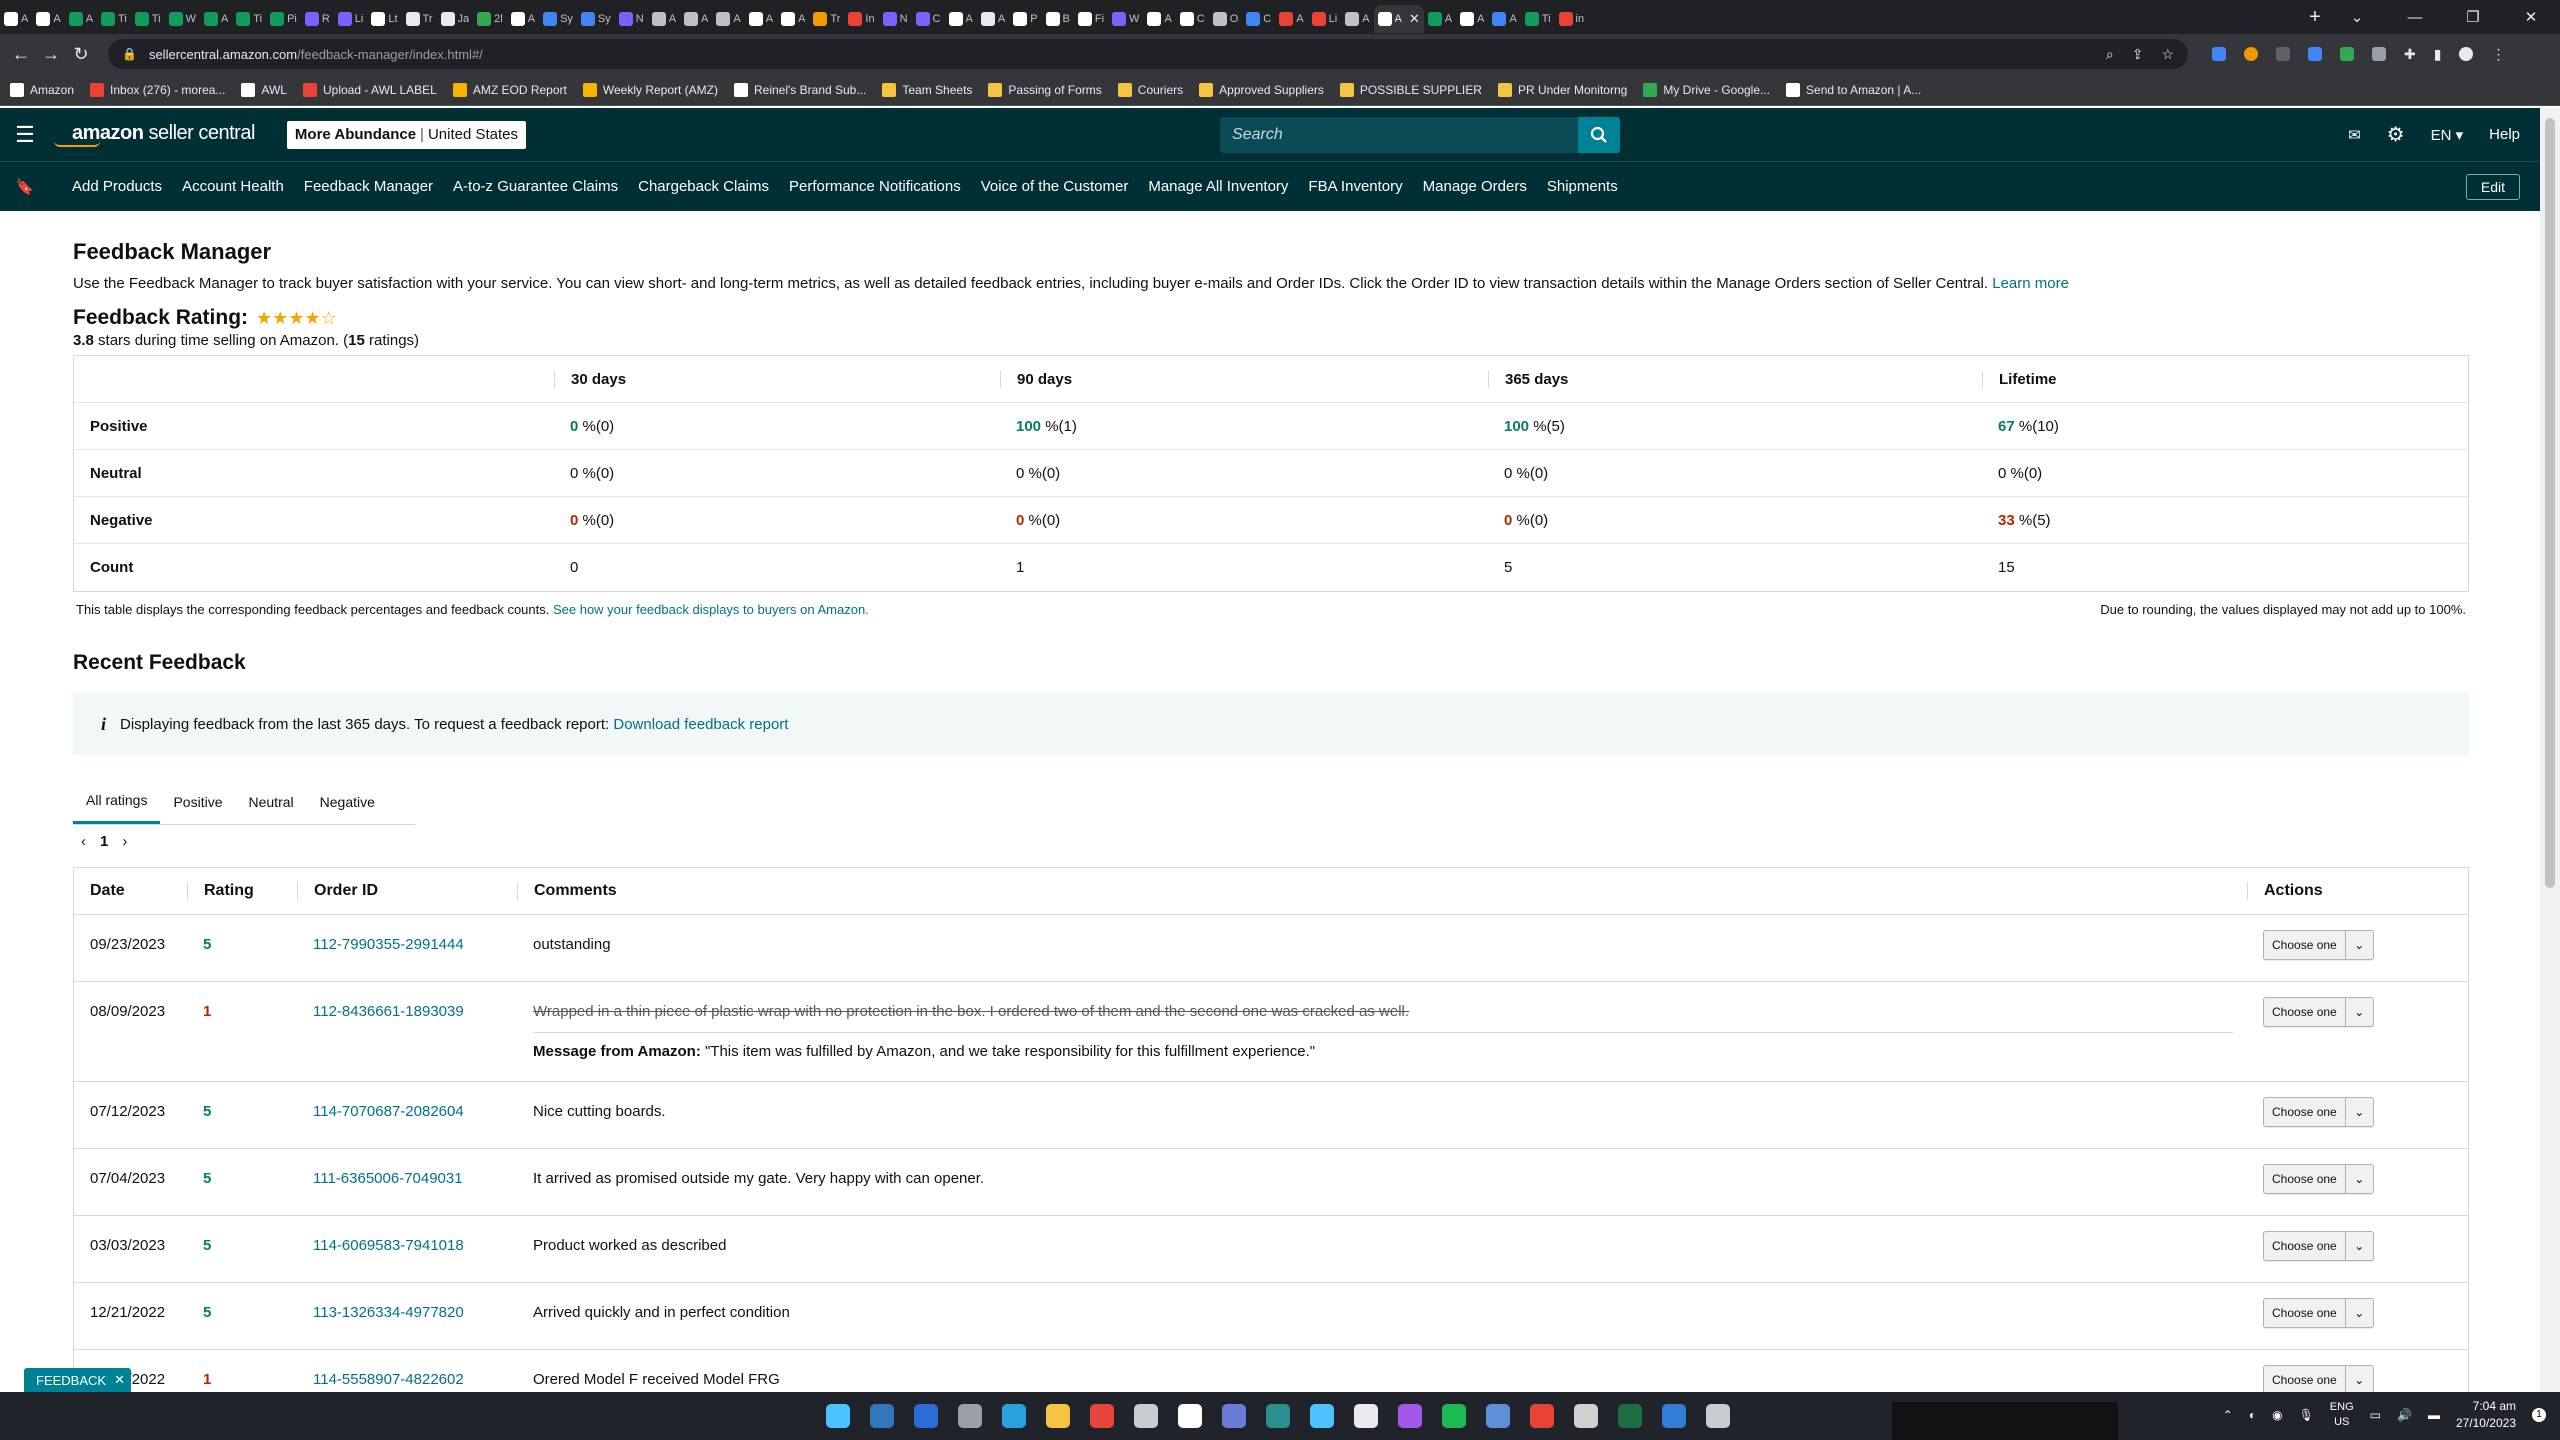 The height and width of the screenshot is (1440, 2560). Describe the element at coordinates (1398, 19) in the screenshot. I see `browser-tab: A ✕` at that location.